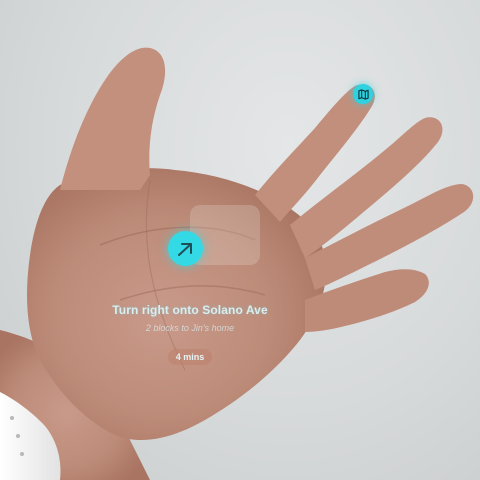  I want to click on arrow-right-icon, so click(184, 249).